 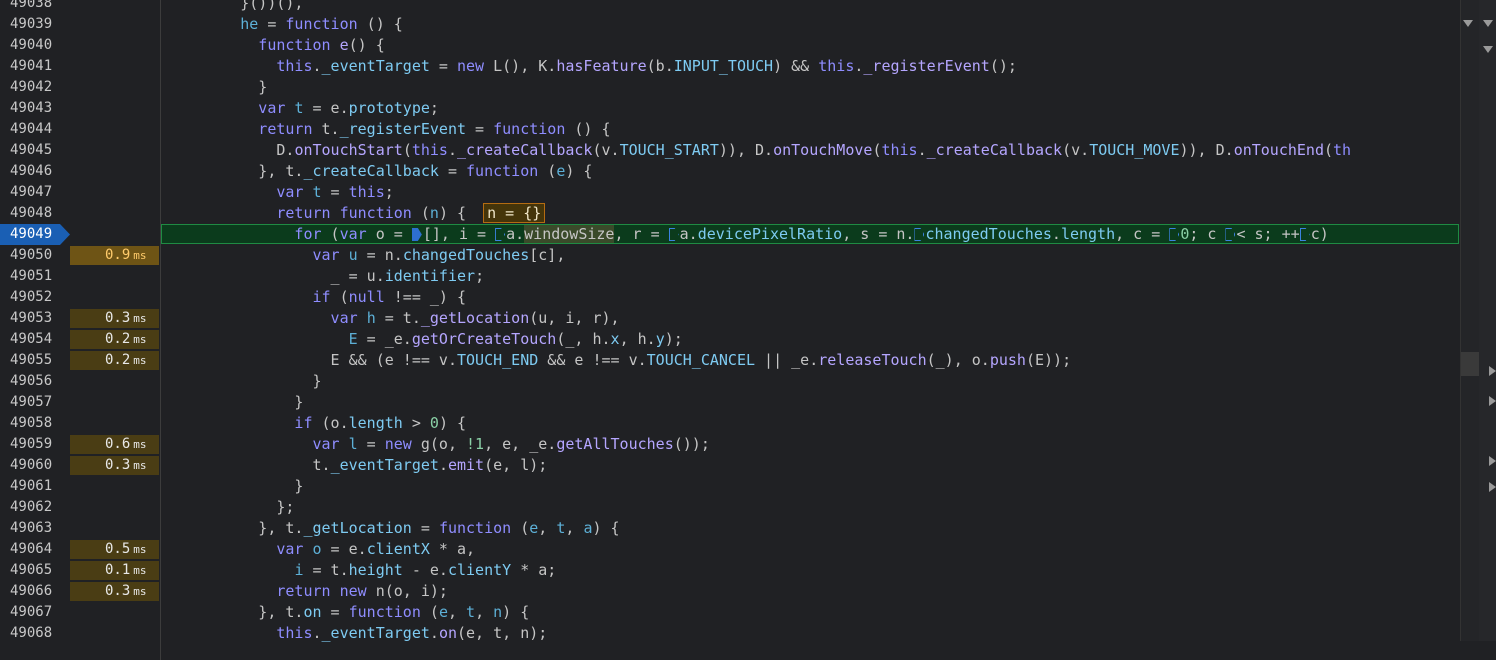 What do you see at coordinates (32, 423) in the screenshot?
I see `line-number: 49058` at bounding box center [32, 423].